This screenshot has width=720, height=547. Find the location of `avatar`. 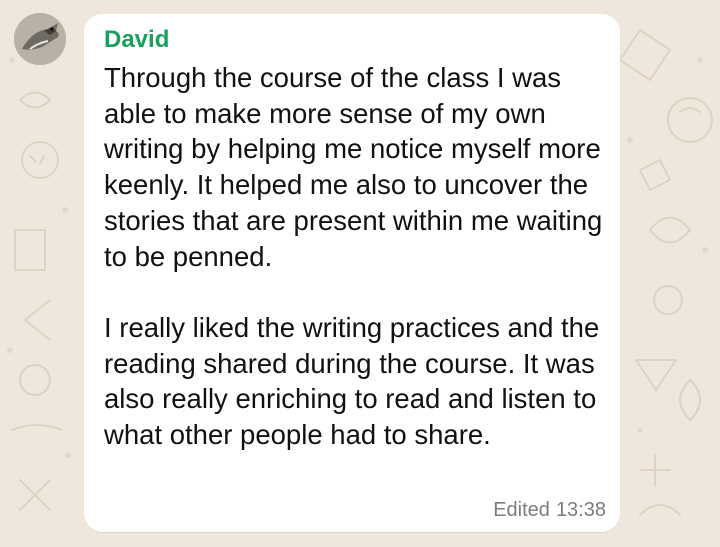

avatar is located at coordinates (40, 39).